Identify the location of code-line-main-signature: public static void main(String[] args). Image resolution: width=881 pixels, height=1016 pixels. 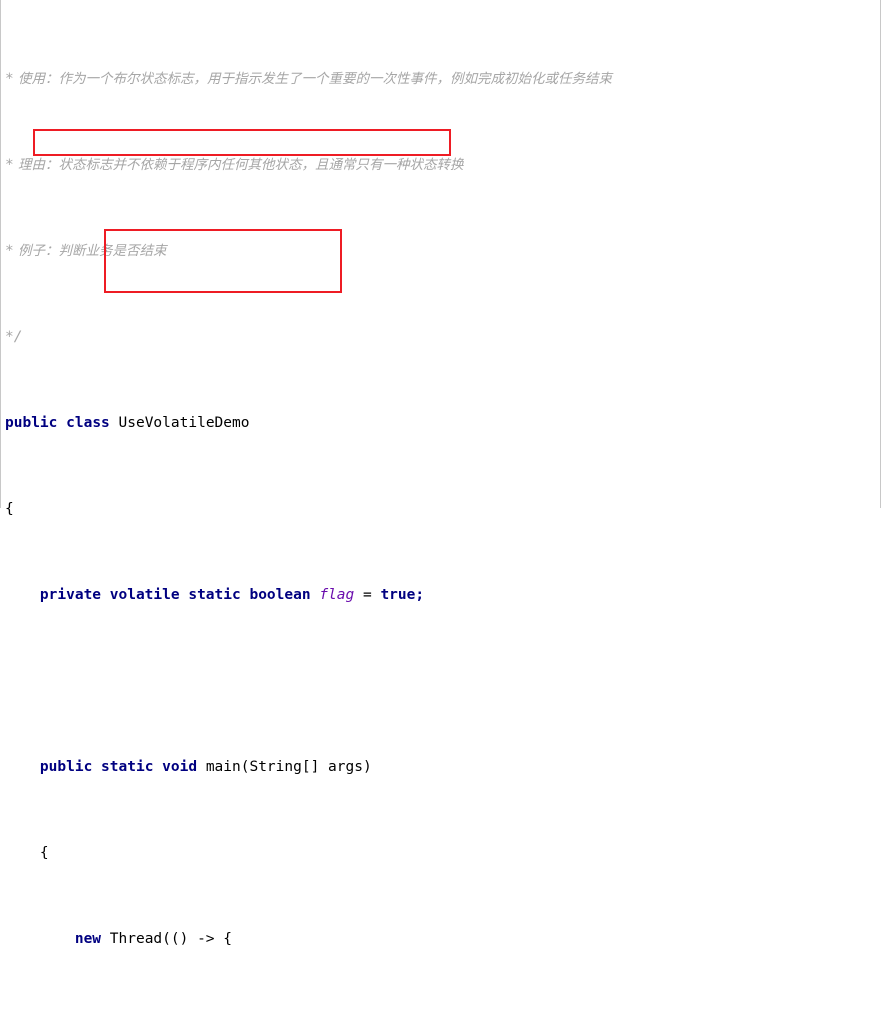
(435, 768).